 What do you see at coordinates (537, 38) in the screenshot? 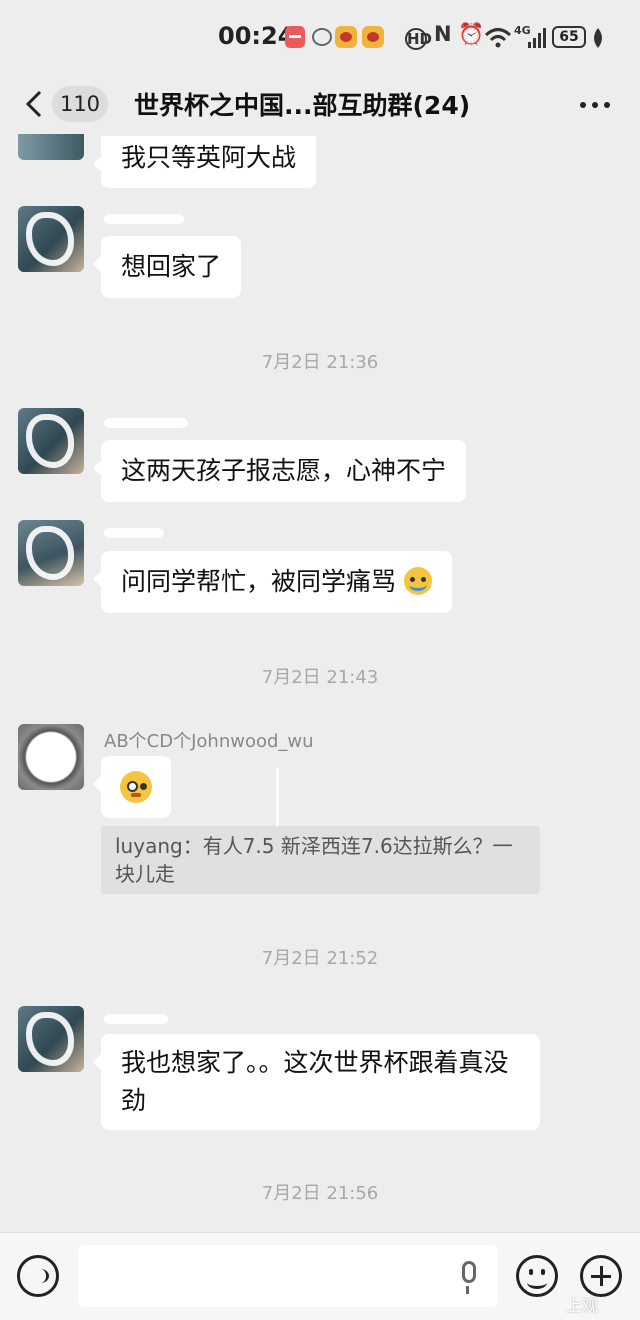
I see `signal-bars-icon` at bounding box center [537, 38].